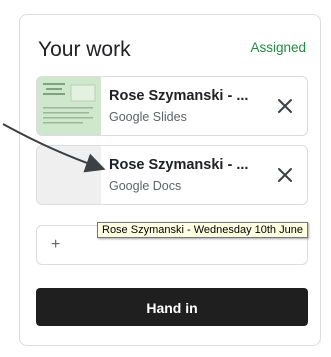 This screenshot has width=331, height=357. What do you see at coordinates (172, 106) in the screenshot?
I see `attachment-slides: Rose Szymanski - ... Google Slides` at bounding box center [172, 106].